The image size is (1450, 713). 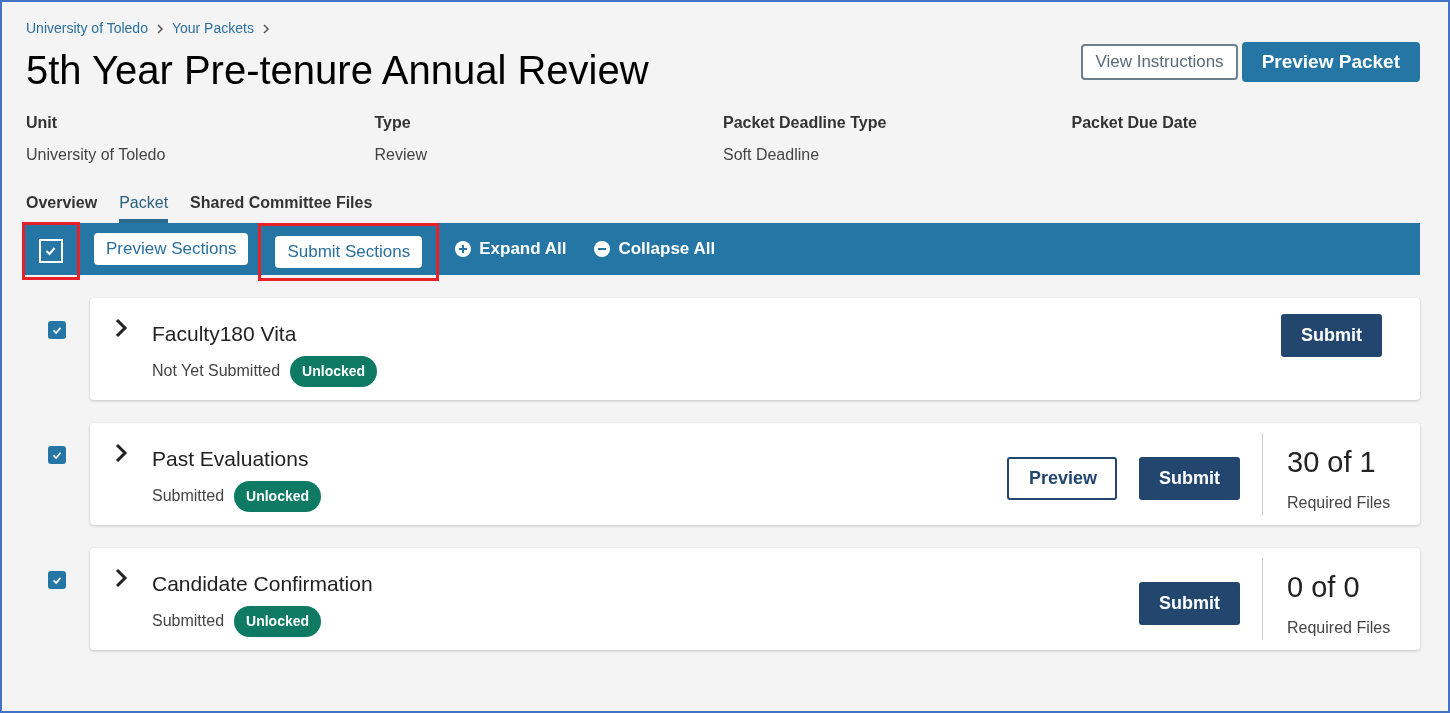 I want to click on view-instructions-button: View Instructions, so click(x=1159, y=62).